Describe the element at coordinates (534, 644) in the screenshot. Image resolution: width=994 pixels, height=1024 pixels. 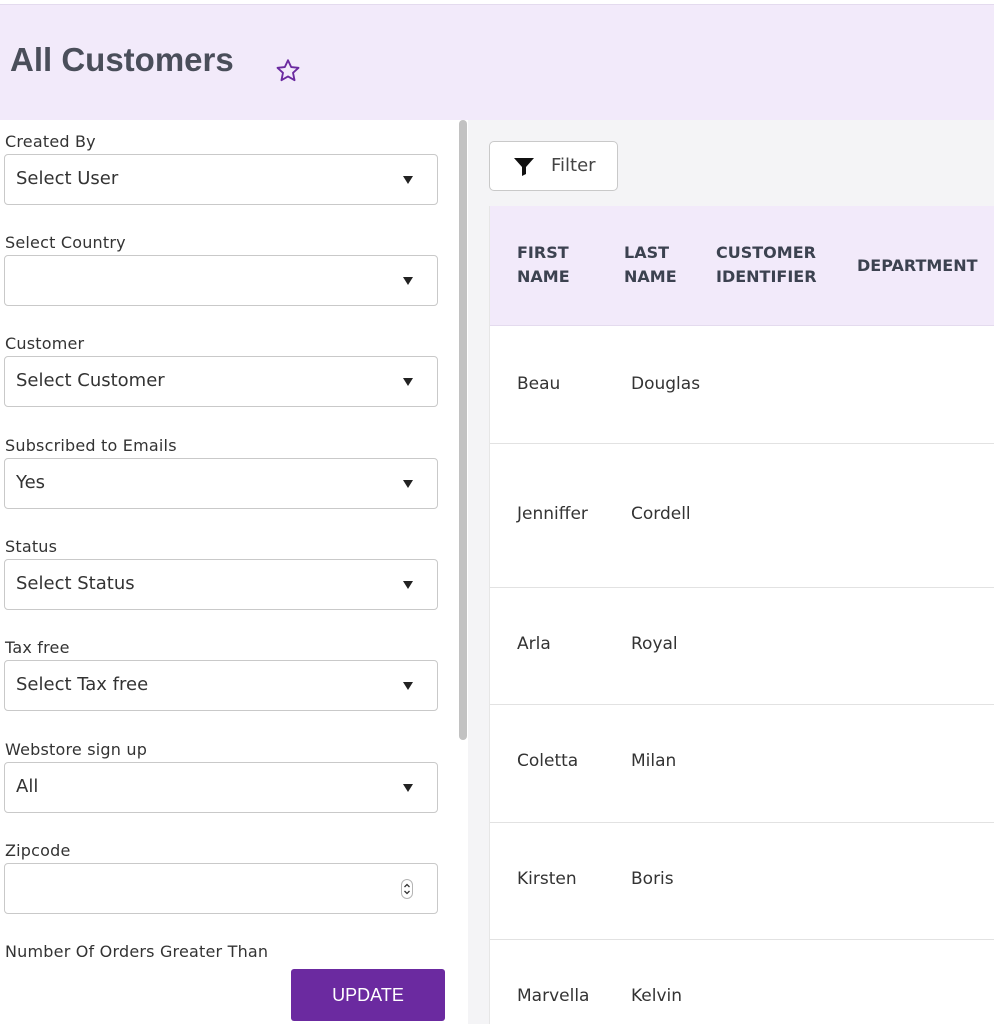
I see `first-name-cell: Arla` at that location.